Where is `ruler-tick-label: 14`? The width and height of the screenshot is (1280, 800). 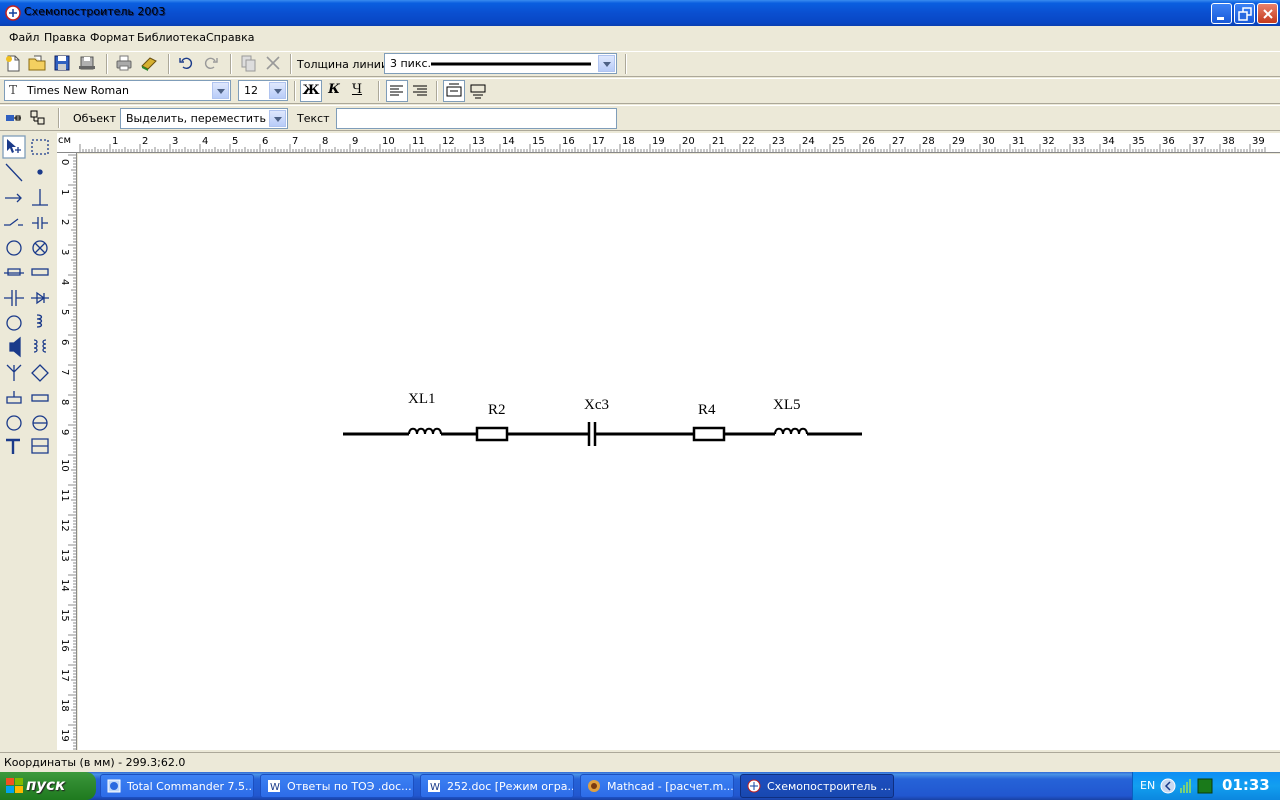
ruler-tick-label: 14 is located at coordinates (64, 585).